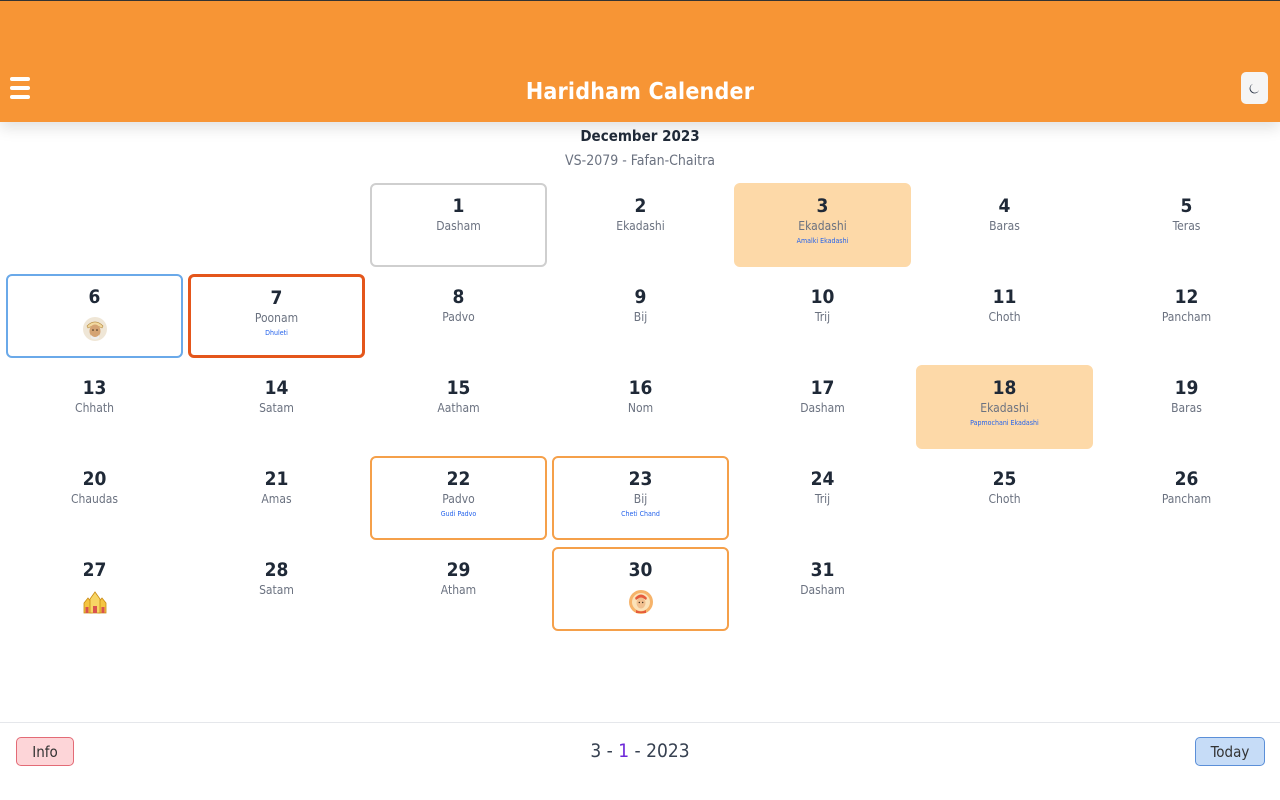 The width and height of the screenshot is (1280, 800). I want to click on day-cell: 28 Satam, so click(276, 589).